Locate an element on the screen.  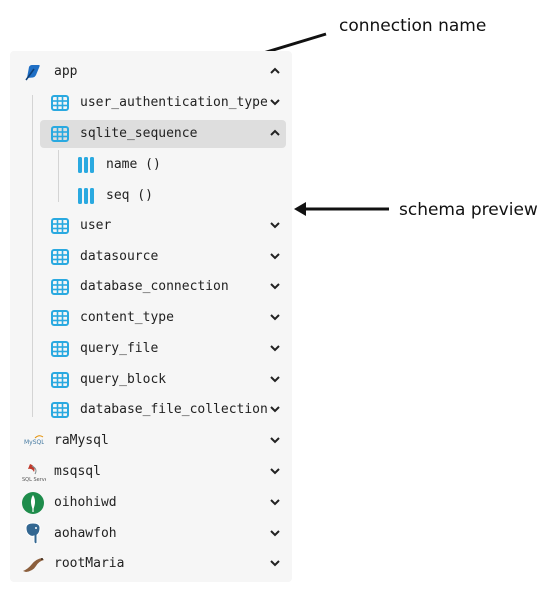
tree-guide-line is located at coordinates (32, 256).